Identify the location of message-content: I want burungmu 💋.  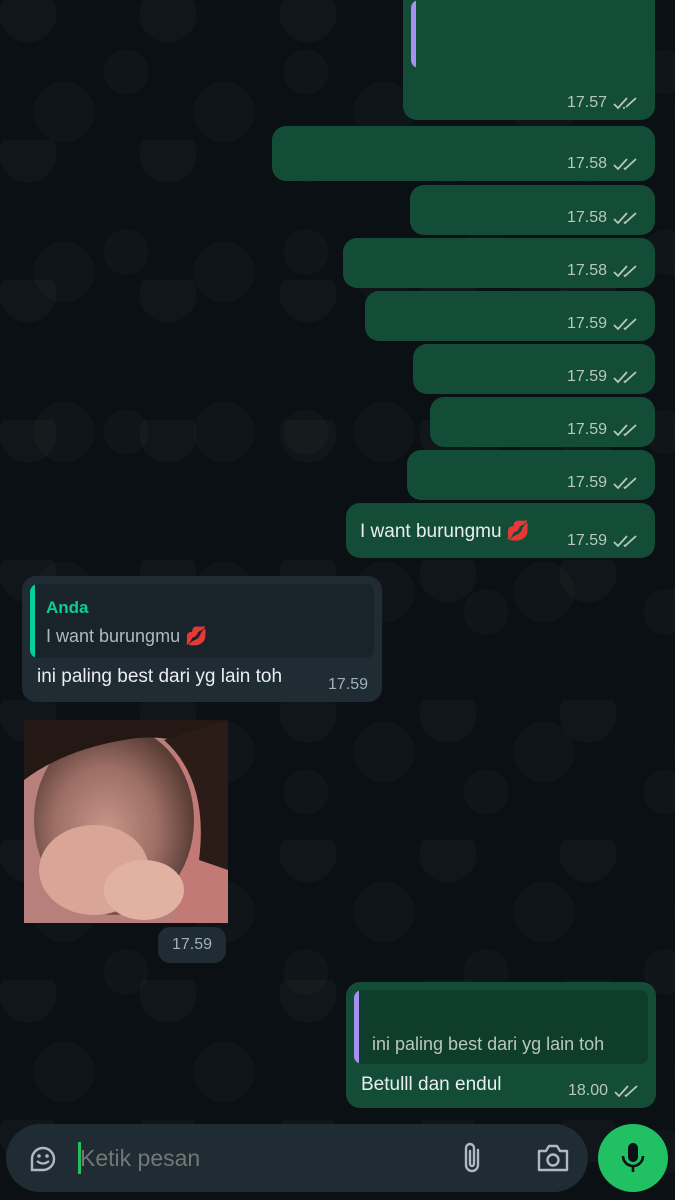
(445, 531).